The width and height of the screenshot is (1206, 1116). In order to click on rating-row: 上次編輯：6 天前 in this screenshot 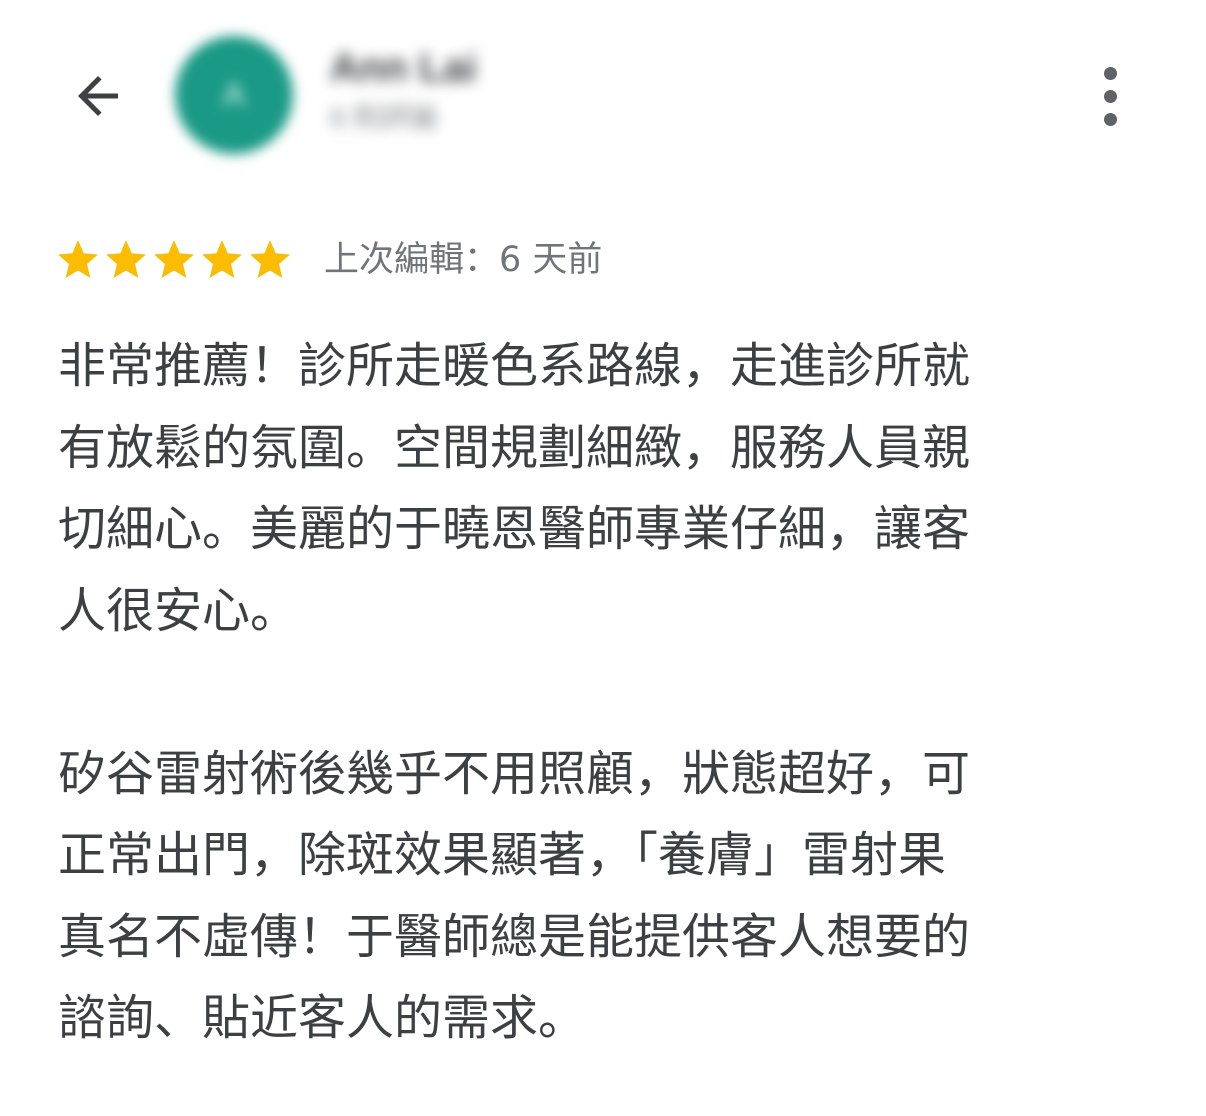, I will do `click(328, 260)`.